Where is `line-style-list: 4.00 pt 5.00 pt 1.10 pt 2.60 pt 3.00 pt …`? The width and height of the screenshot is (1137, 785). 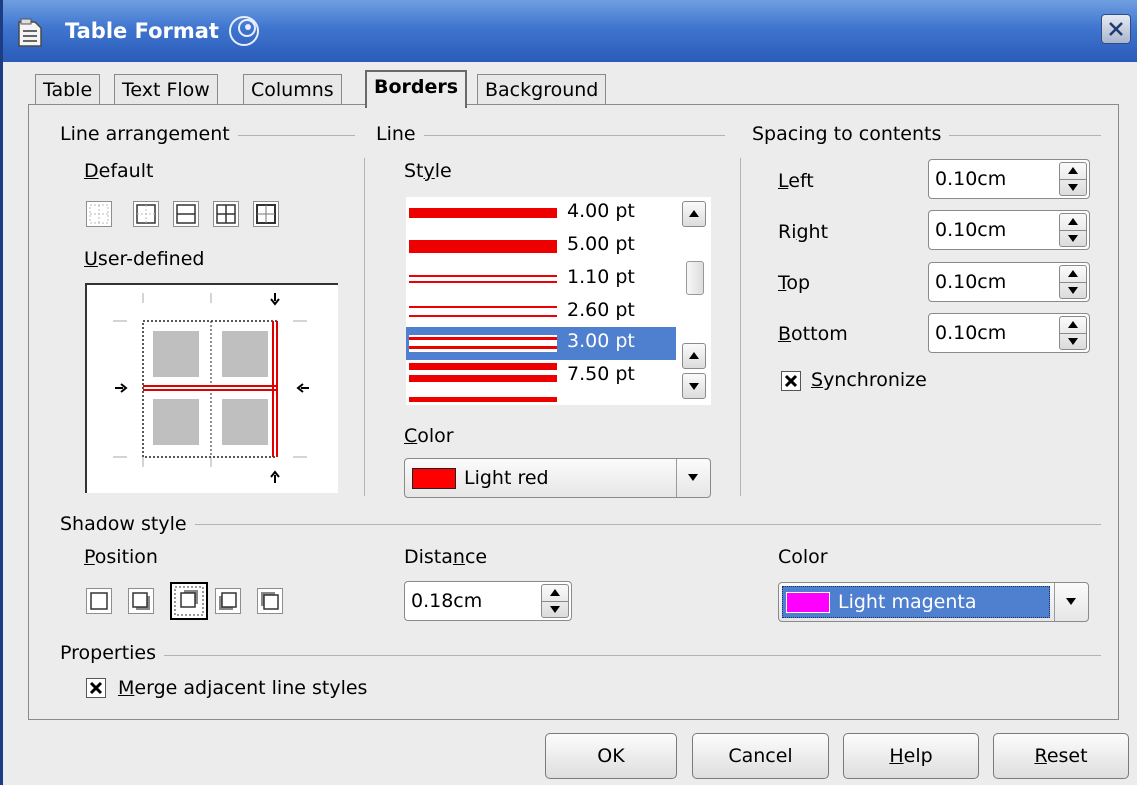
line-style-list: 4.00 pt 5.00 pt 1.10 pt 2.60 pt 3.00 pt … is located at coordinates (558, 301).